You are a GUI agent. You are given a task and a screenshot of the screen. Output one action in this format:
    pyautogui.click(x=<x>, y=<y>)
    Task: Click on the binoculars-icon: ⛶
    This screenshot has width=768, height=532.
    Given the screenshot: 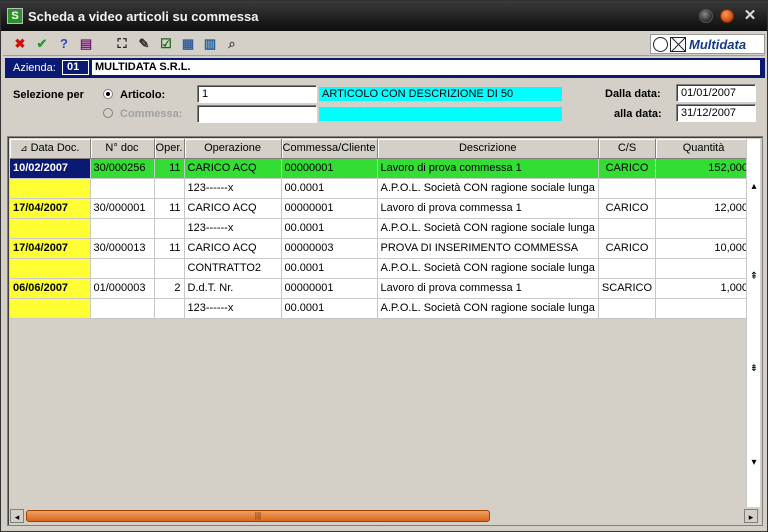 What is the action you would take?
    pyautogui.click(x=122, y=44)
    